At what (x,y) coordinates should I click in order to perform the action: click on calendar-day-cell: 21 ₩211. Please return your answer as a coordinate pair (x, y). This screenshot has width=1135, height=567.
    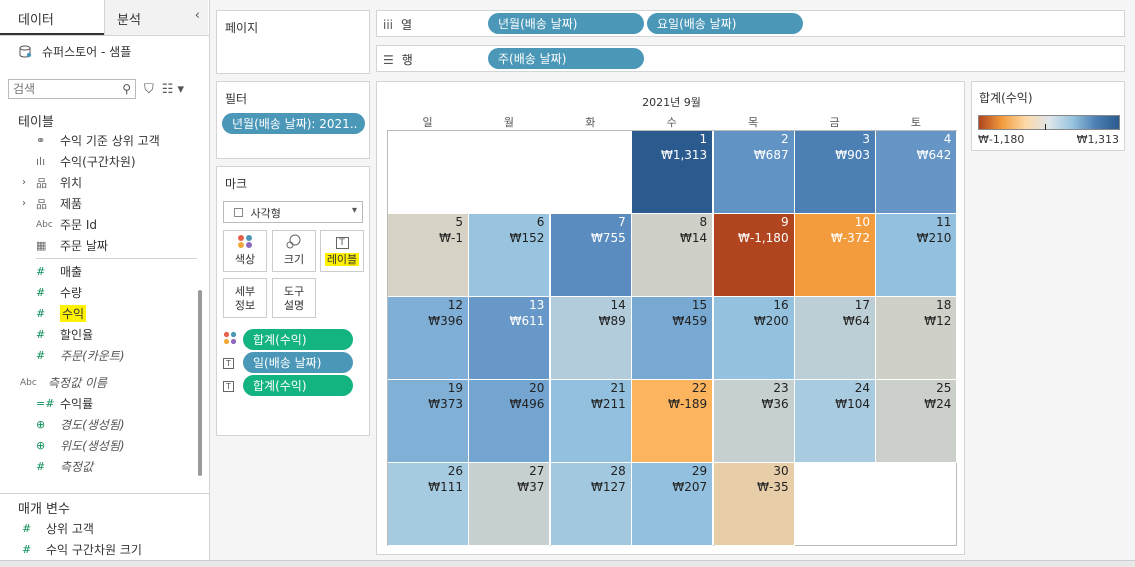
    Looking at the image, I should click on (591, 421).